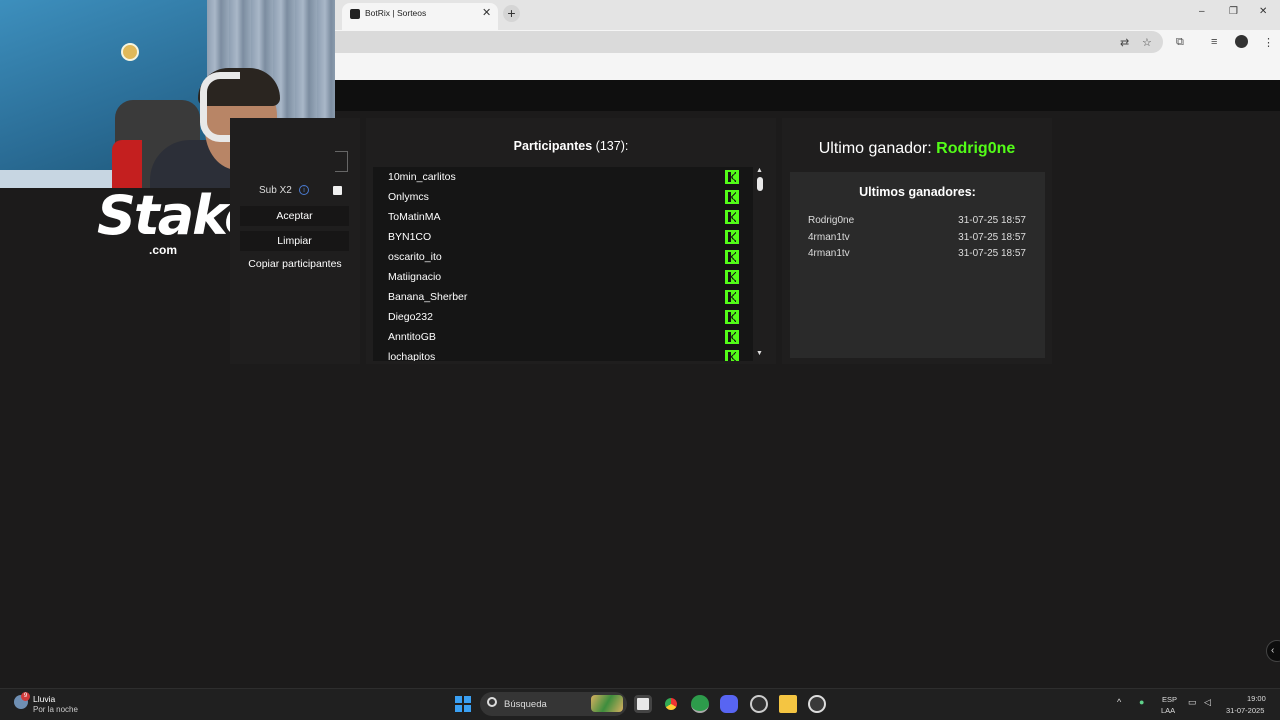  What do you see at coordinates (355, 14) in the screenshot?
I see `botrix-favicon-icon` at bounding box center [355, 14].